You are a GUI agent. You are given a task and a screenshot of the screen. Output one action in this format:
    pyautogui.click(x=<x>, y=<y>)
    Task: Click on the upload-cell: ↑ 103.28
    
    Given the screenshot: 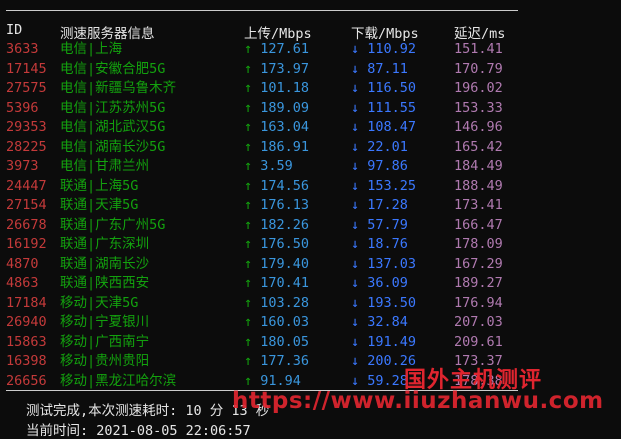 What is the action you would take?
    pyautogui.click(x=276, y=303)
    